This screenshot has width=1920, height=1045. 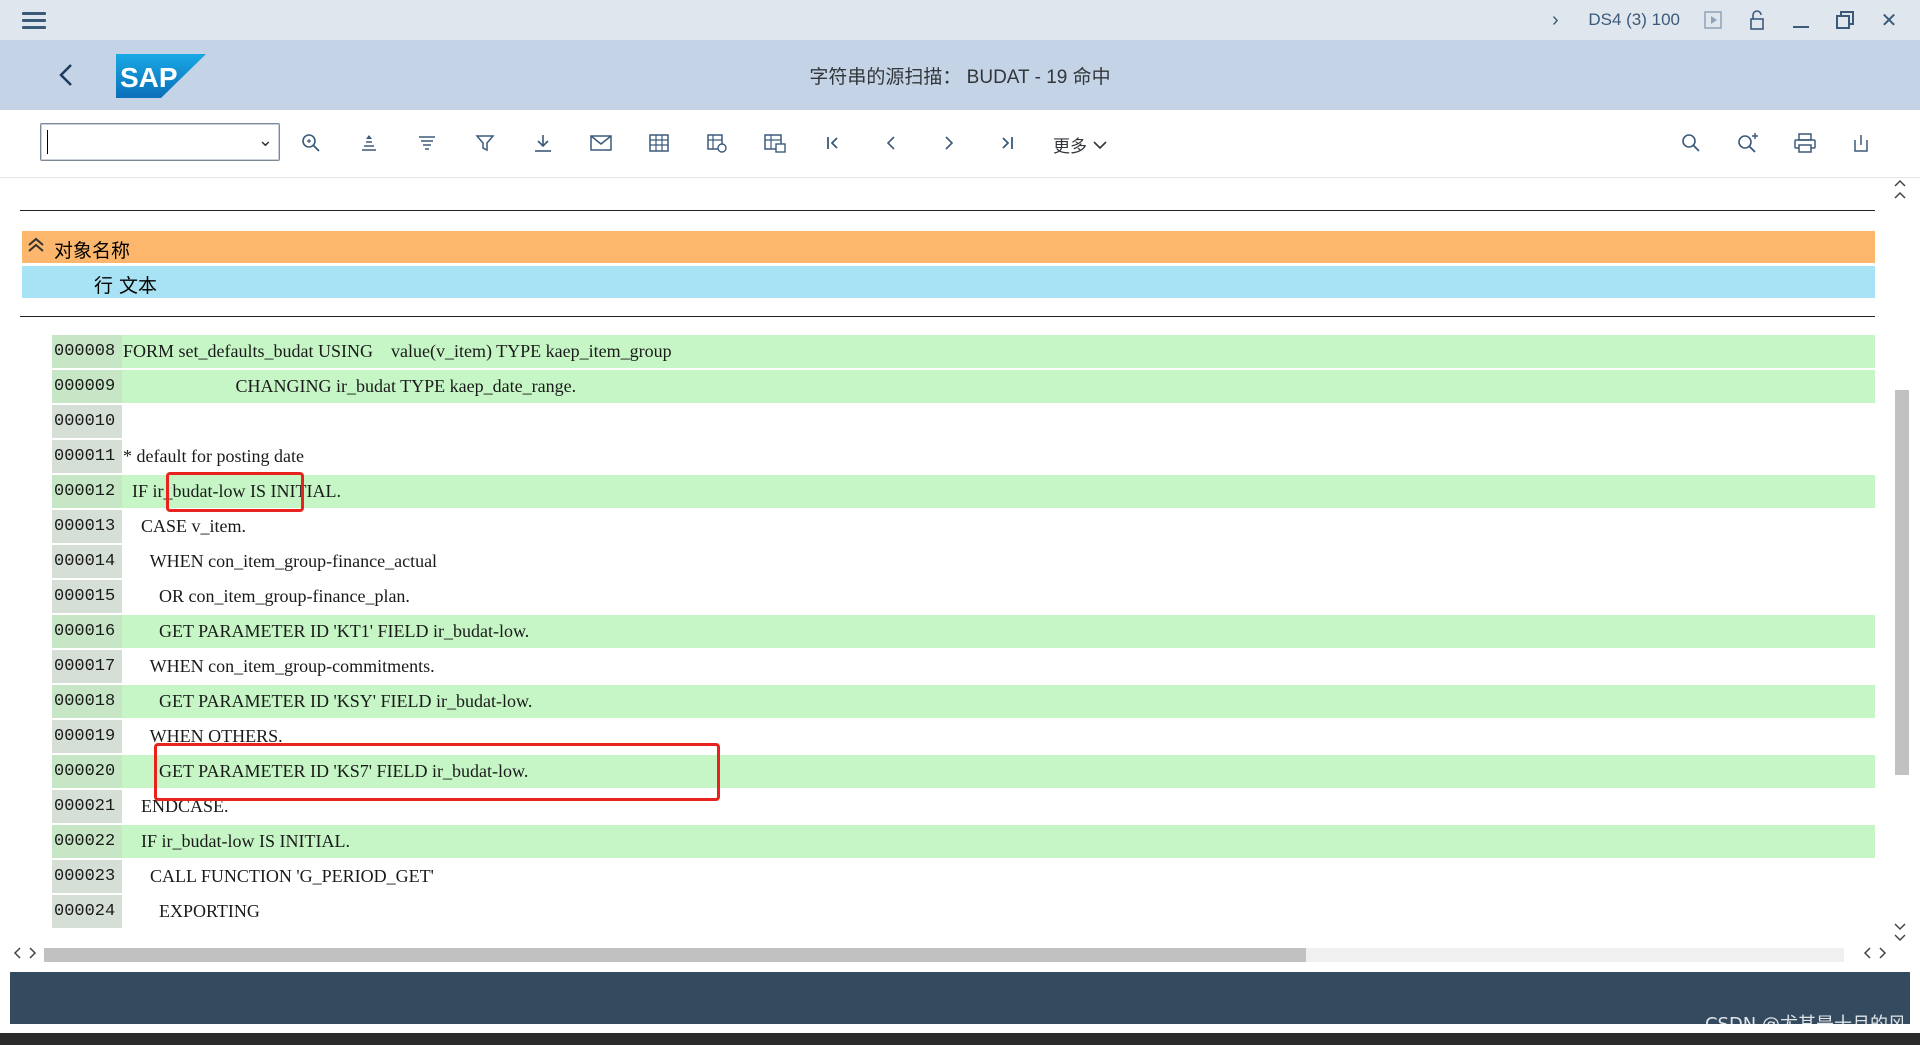 I want to click on scroll-up-icon, so click(x=1900, y=193).